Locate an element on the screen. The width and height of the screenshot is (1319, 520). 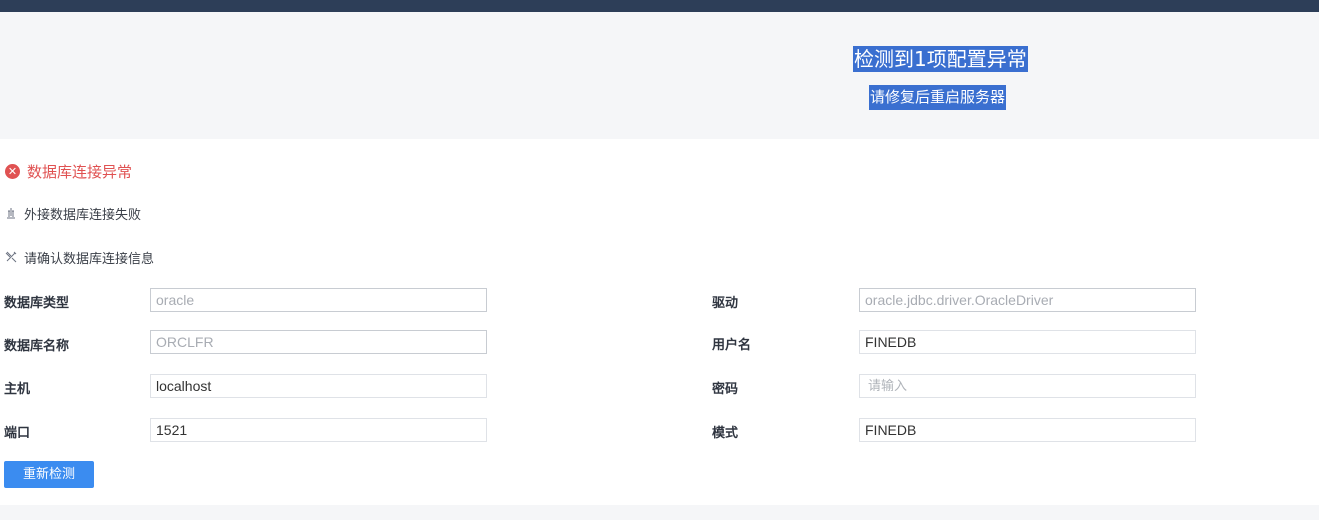
host-field: localhost is located at coordinates (318, 386).